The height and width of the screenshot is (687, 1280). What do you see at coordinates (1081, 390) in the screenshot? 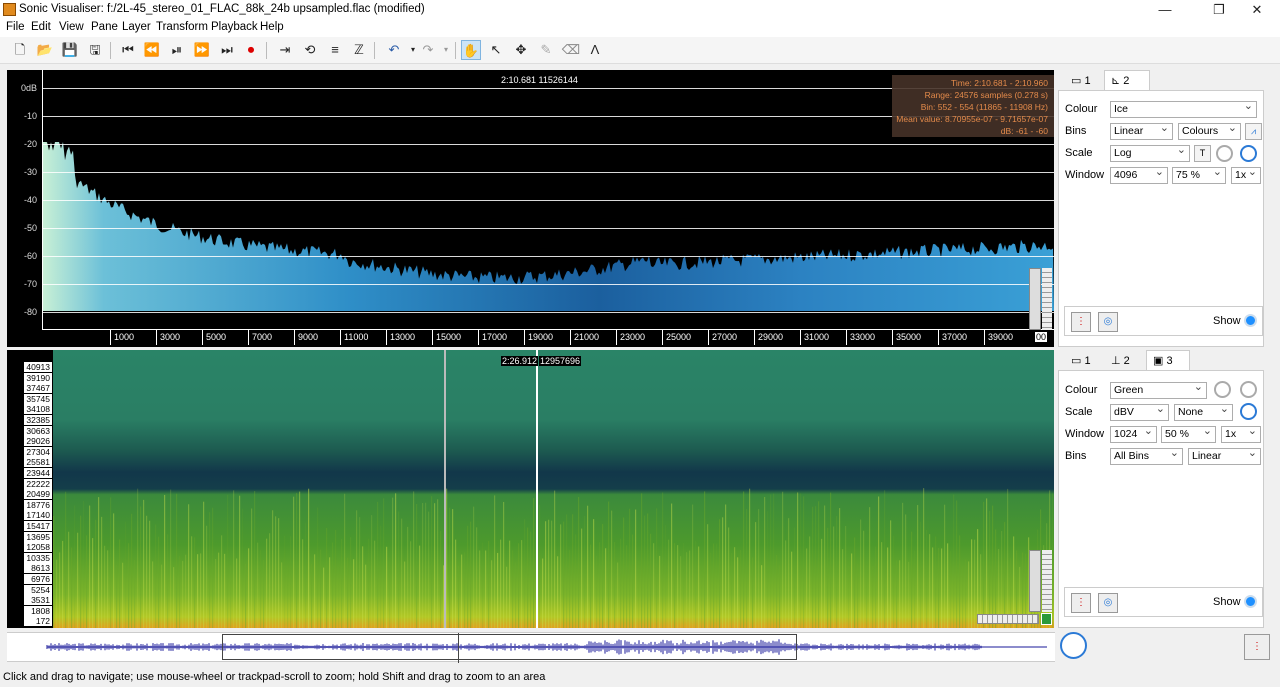
I see `colour-label: Colour` at bounding box center [1081, 390].